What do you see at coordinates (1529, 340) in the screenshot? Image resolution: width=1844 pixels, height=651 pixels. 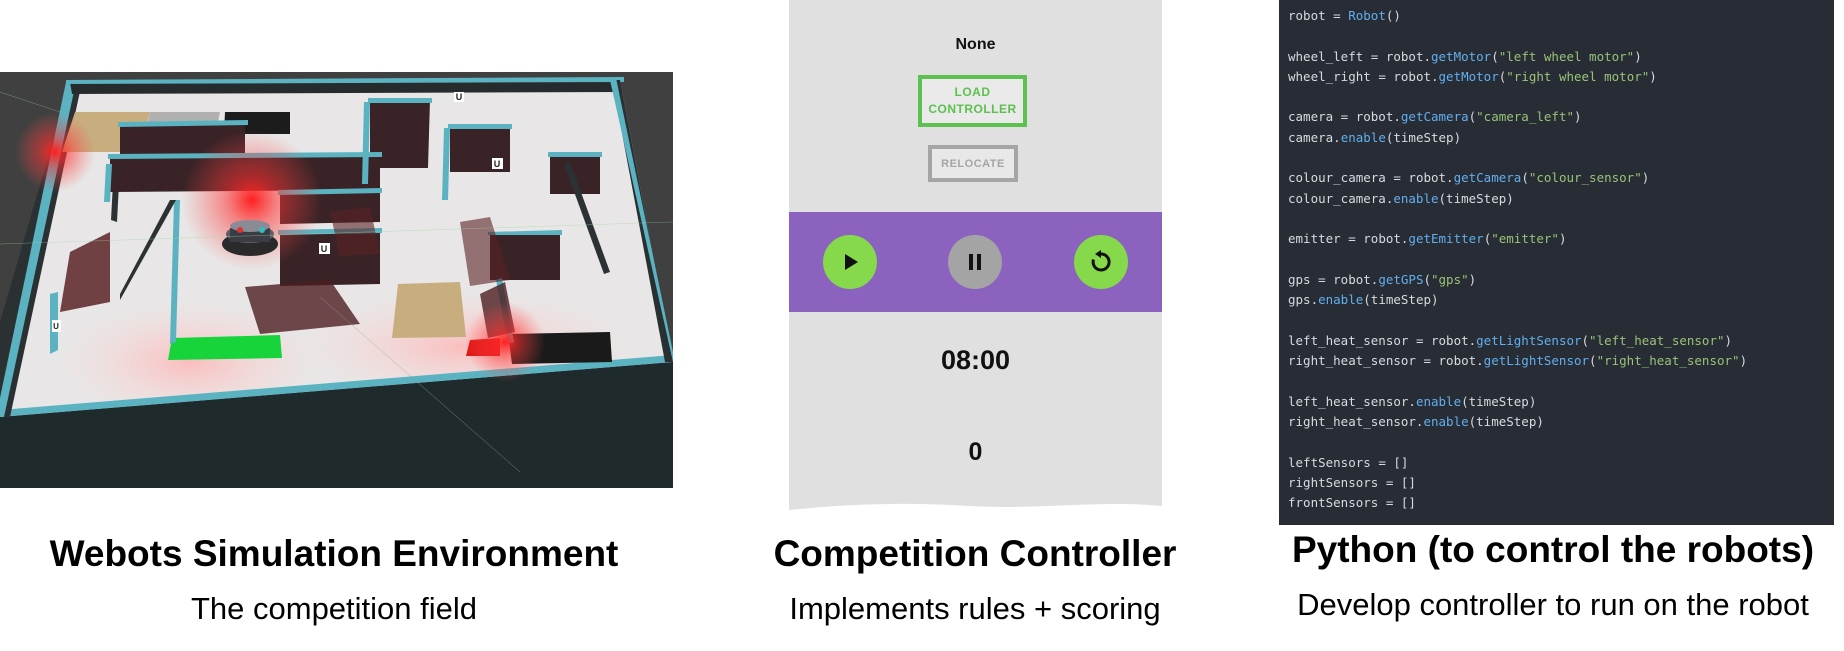 I see `code-token: getLightSensor` at bounding box center [1529, 340].